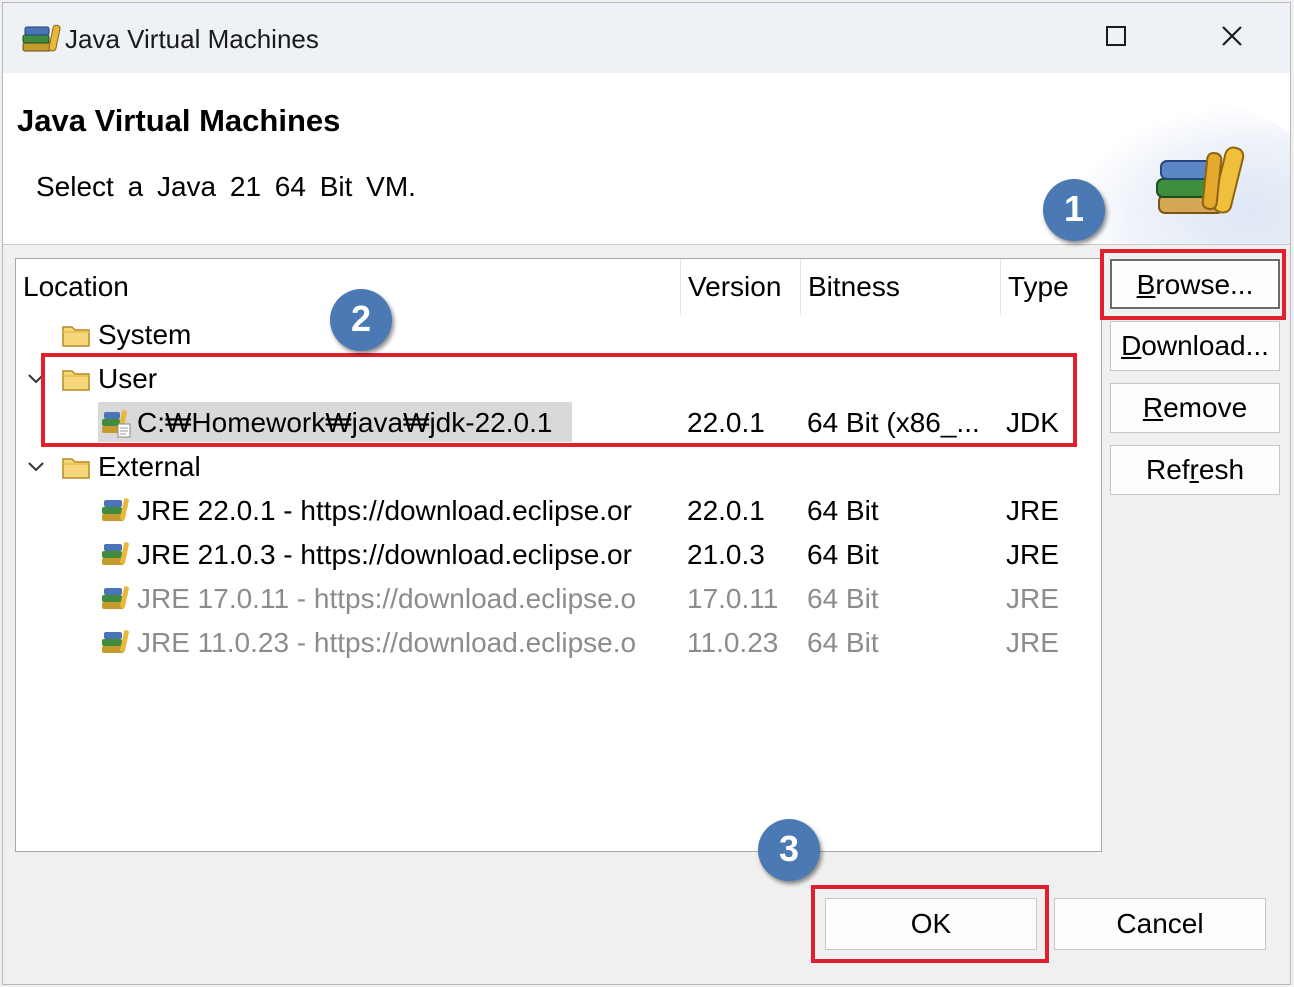 This screenshot has width=1294, height=987. Describe the element at coordinates (145, 334) in the screenshot. I see `group-label: System` at that location.